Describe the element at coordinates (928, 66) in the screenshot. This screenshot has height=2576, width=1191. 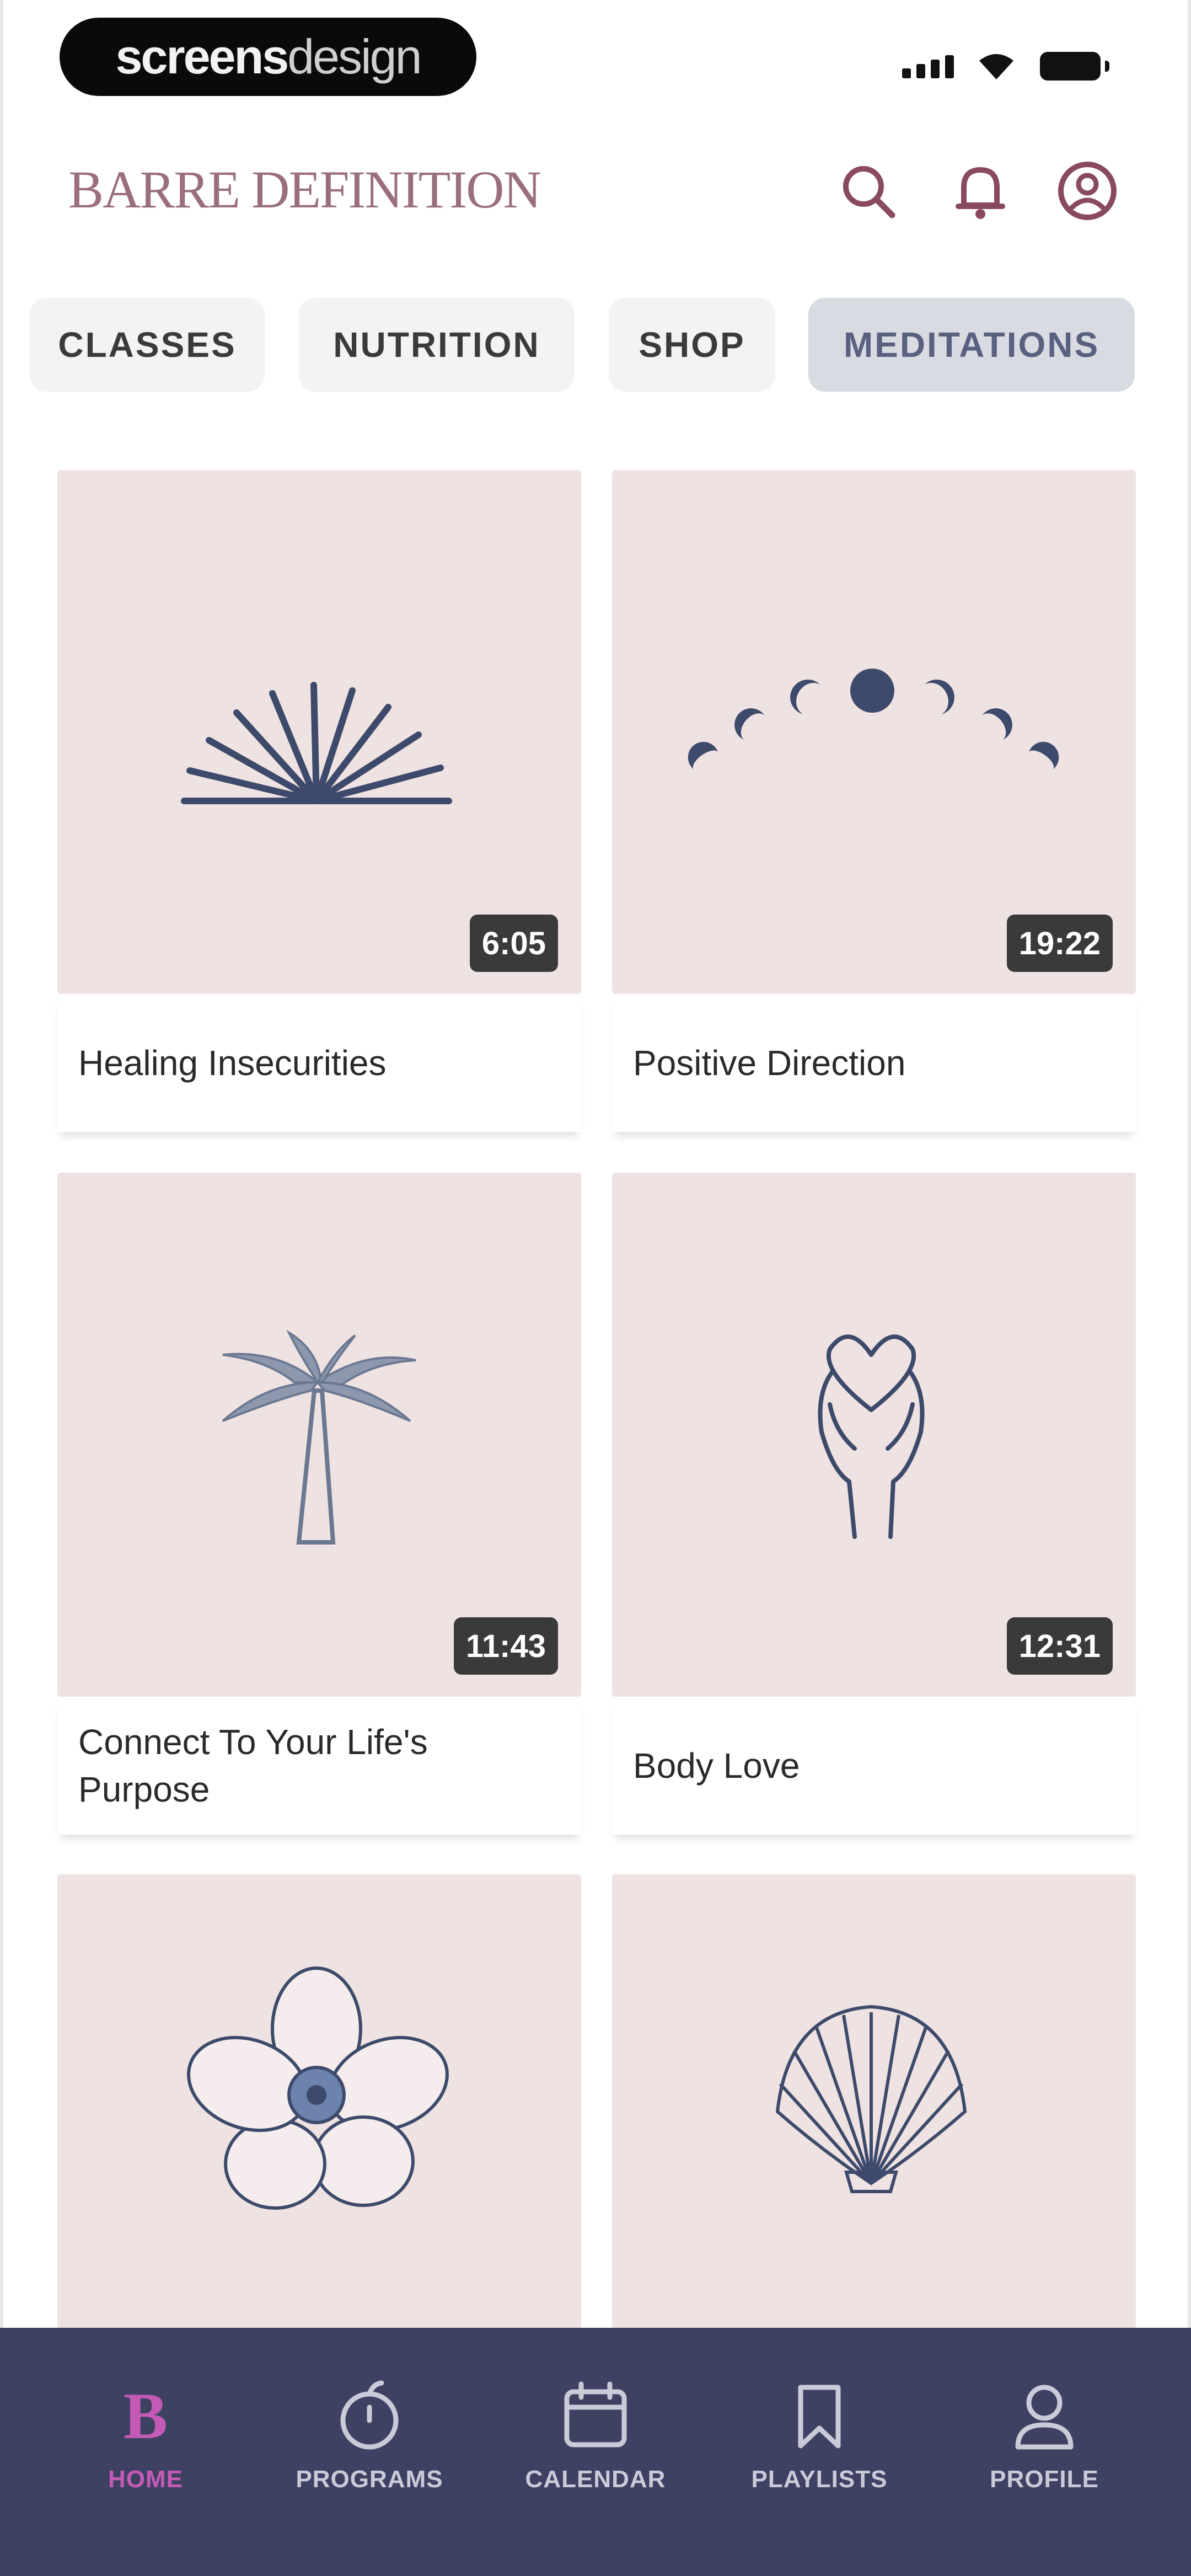
I see `signal-icon` at that location.